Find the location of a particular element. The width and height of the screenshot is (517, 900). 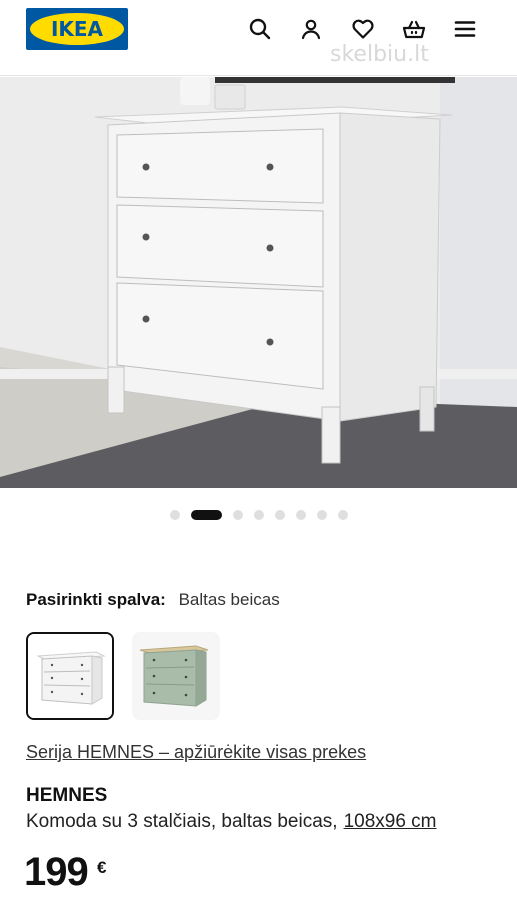

search-icon is located at coordinates (260, 29).